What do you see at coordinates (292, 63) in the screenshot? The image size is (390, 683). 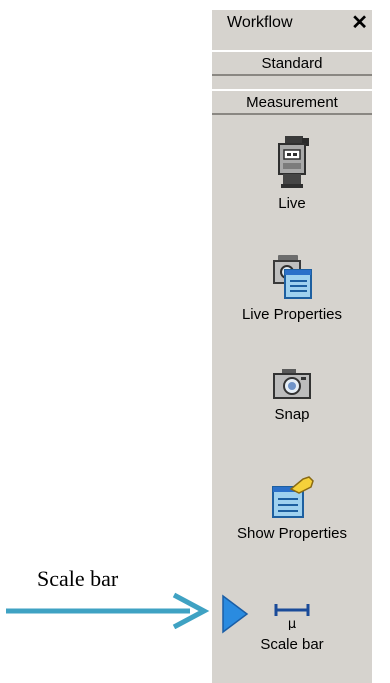 I see `tab-standard: Standard` at bounding box center [292, 63].